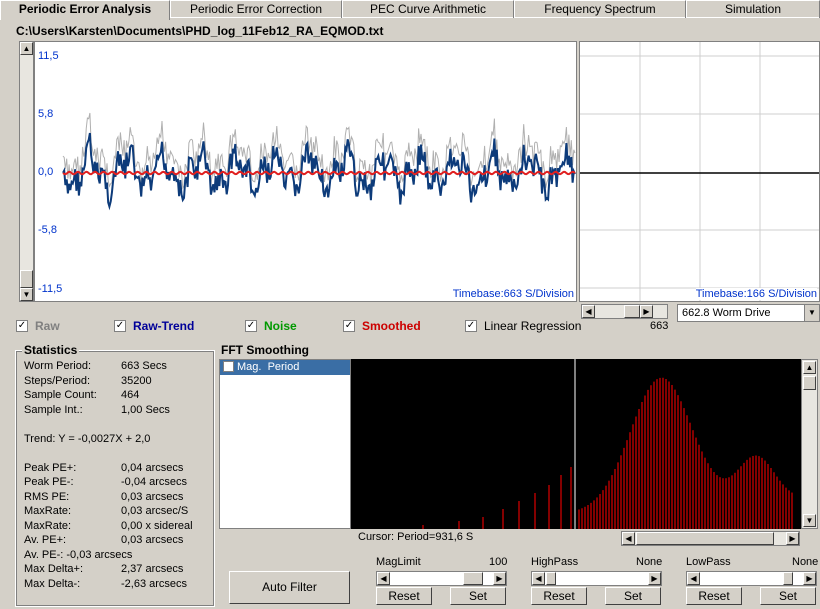 The height and width of the screenshot is (609, 820). What do you see at coordinates (649, 562) in the screenshot?
I see `highpass-value: None` at bounding box center [649, 562].